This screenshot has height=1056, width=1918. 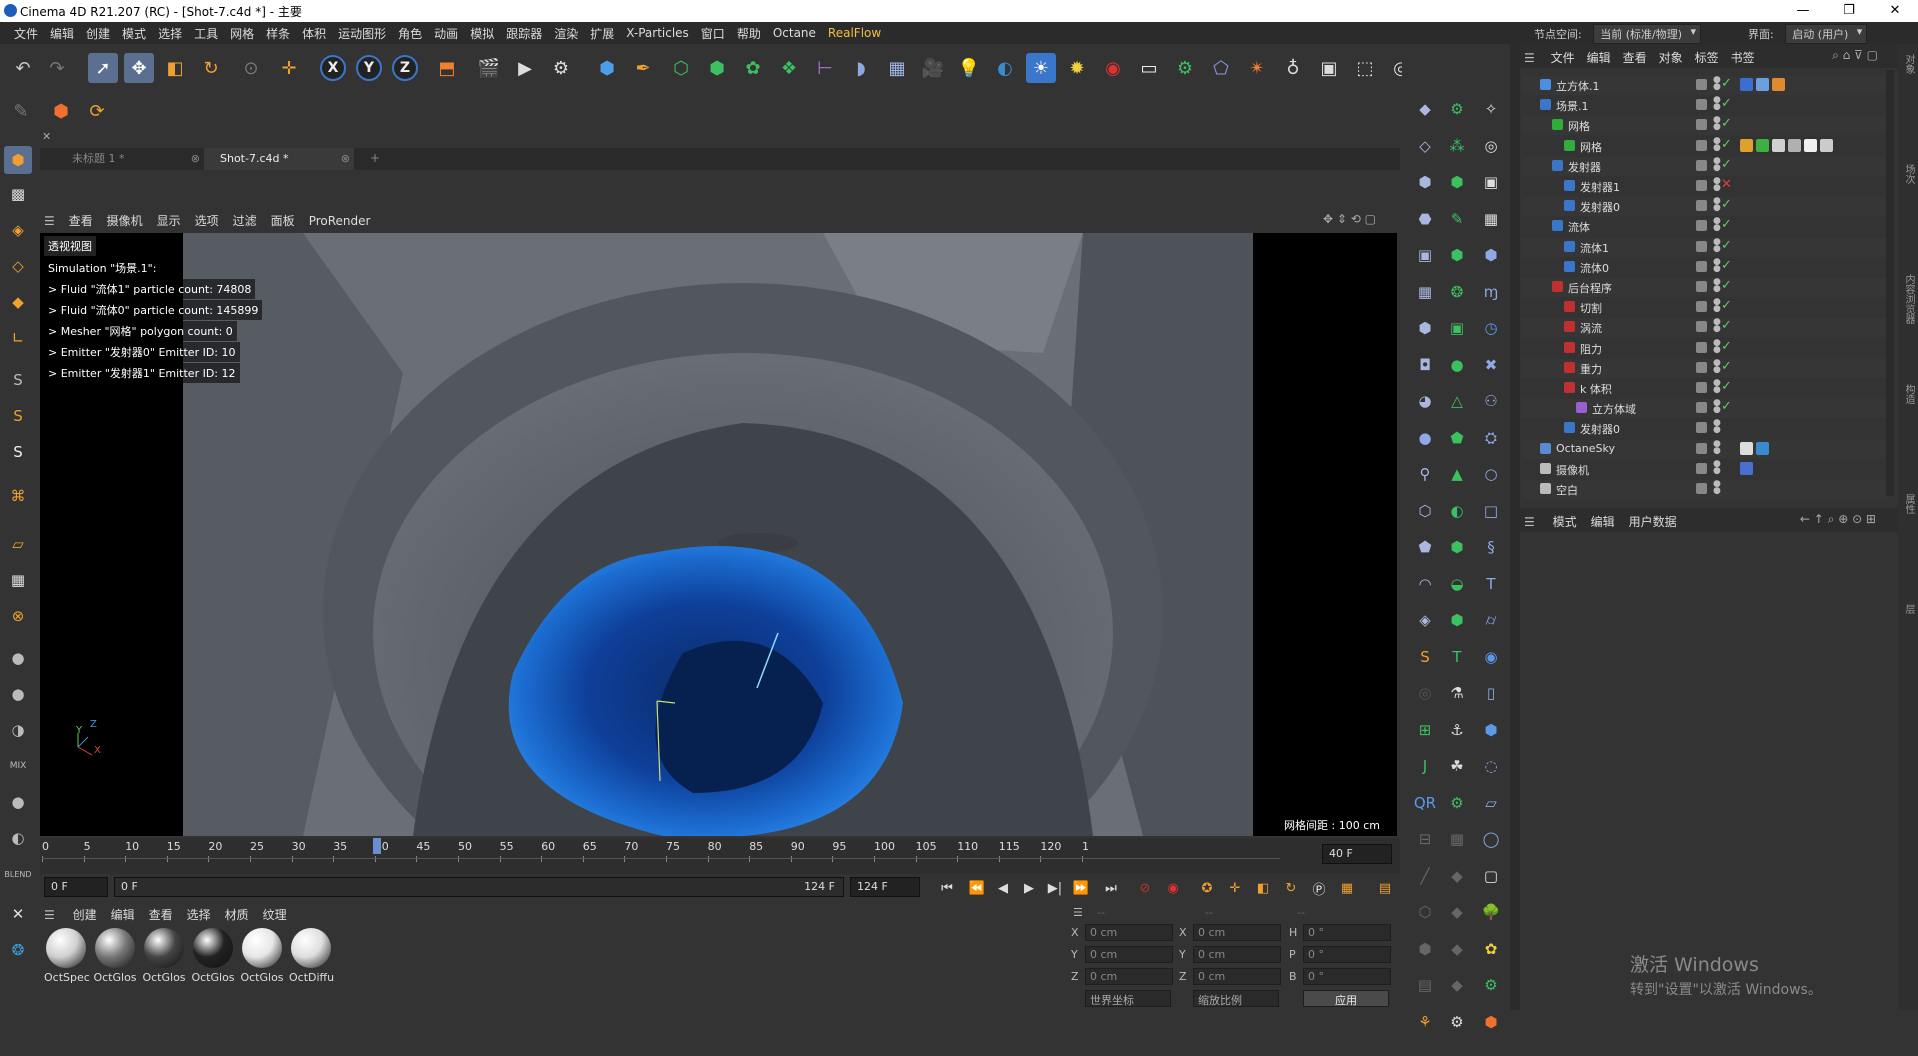 I want to click on next-frame-icon: ▶|, so click(x=1055, y=888).